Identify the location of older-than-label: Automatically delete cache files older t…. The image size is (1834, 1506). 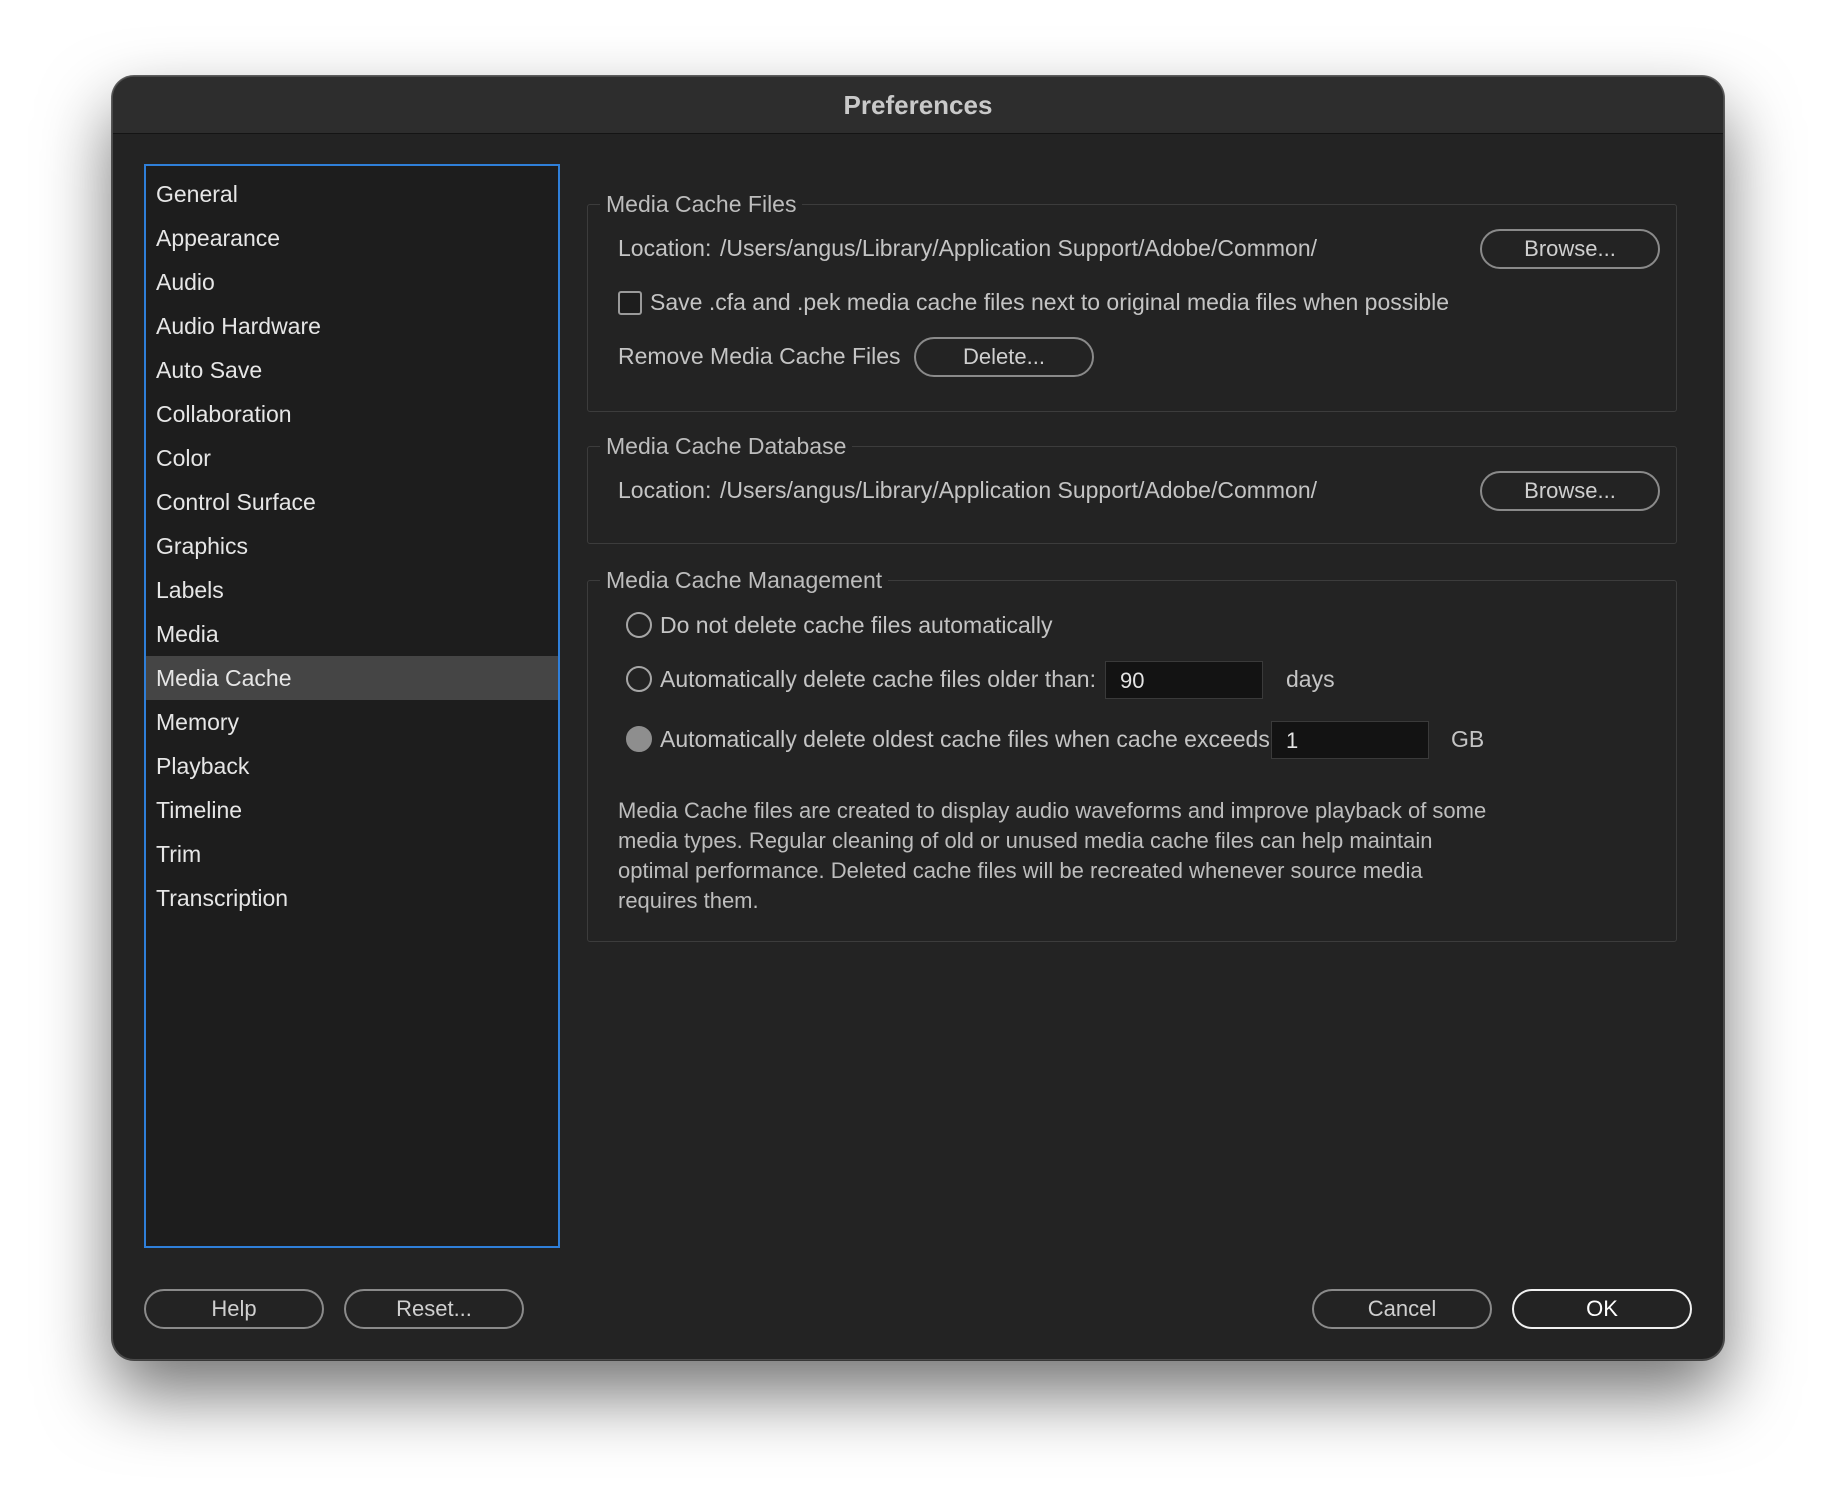
(878, 679).